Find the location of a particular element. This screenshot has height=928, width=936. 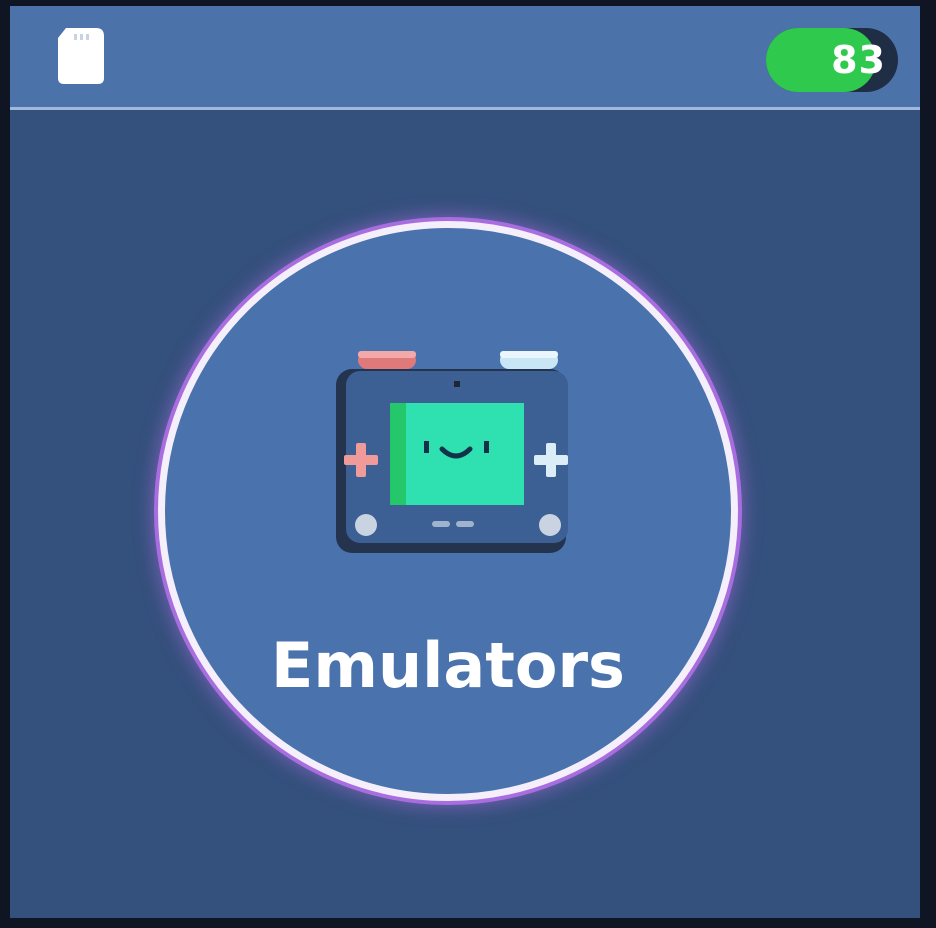

menu-item-label: Emulators is located at coordinates (448, 665).